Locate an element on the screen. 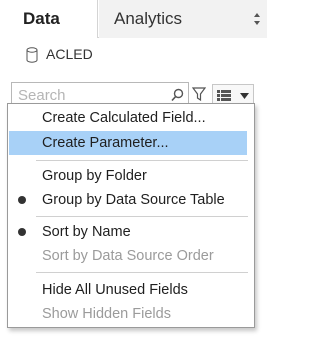  menu-item-label: Show Hidden Fields is located at coordinates (106, 314).